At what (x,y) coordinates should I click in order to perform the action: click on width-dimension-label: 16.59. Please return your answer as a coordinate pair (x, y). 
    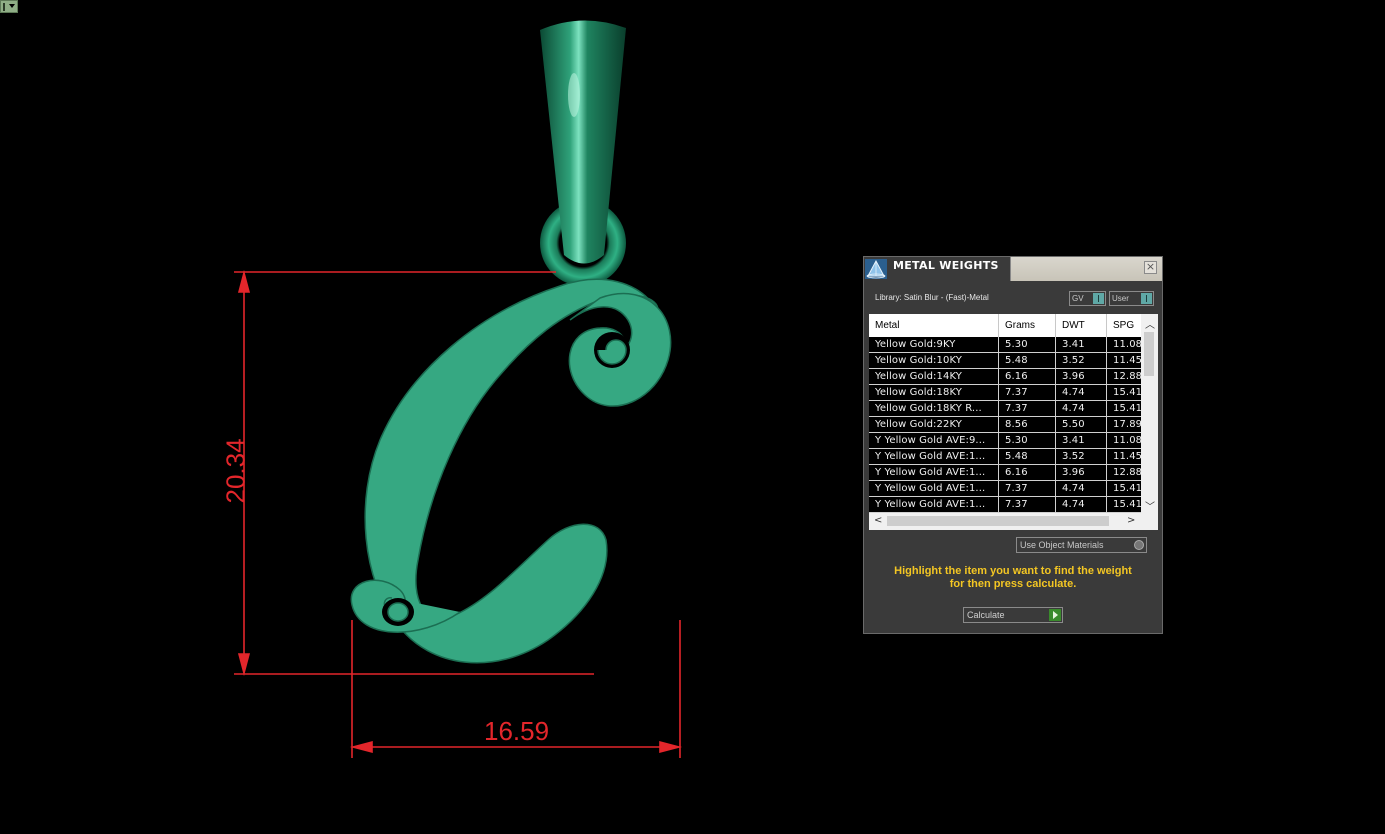
    Looking at the image, I should click on (517, 731).